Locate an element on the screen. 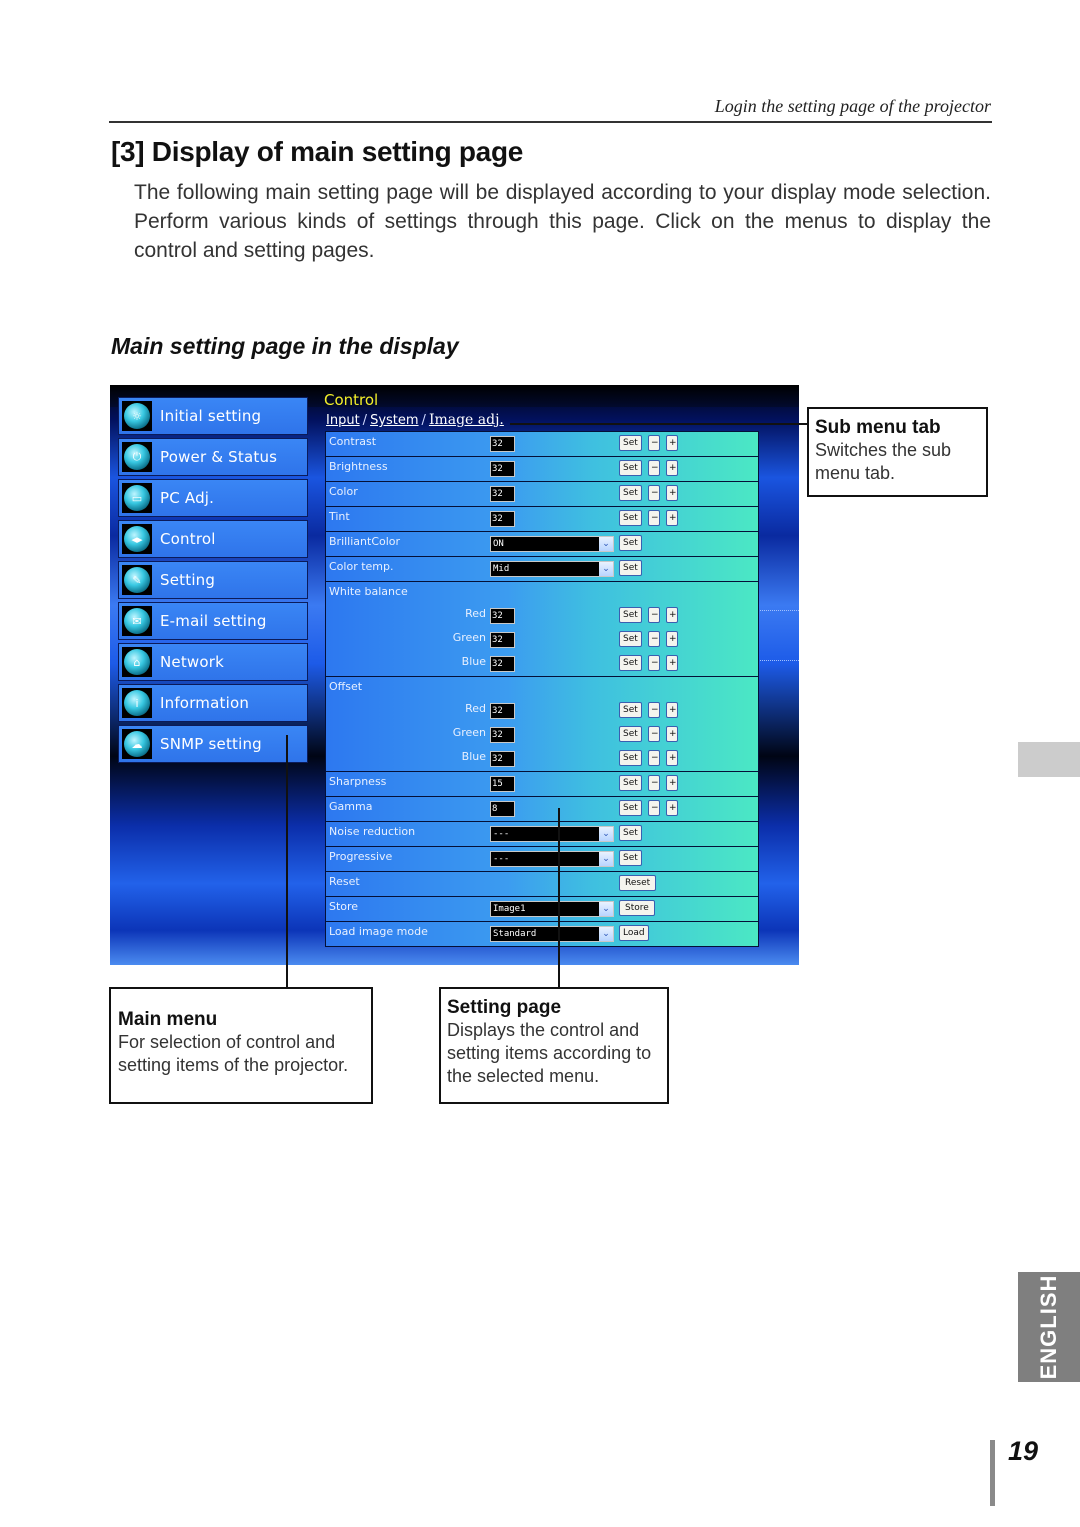 Image resolution: width=1080 pixels, height=1527 pixels. menu-item-label: E-mail setting is located at coordinates (213, 621).